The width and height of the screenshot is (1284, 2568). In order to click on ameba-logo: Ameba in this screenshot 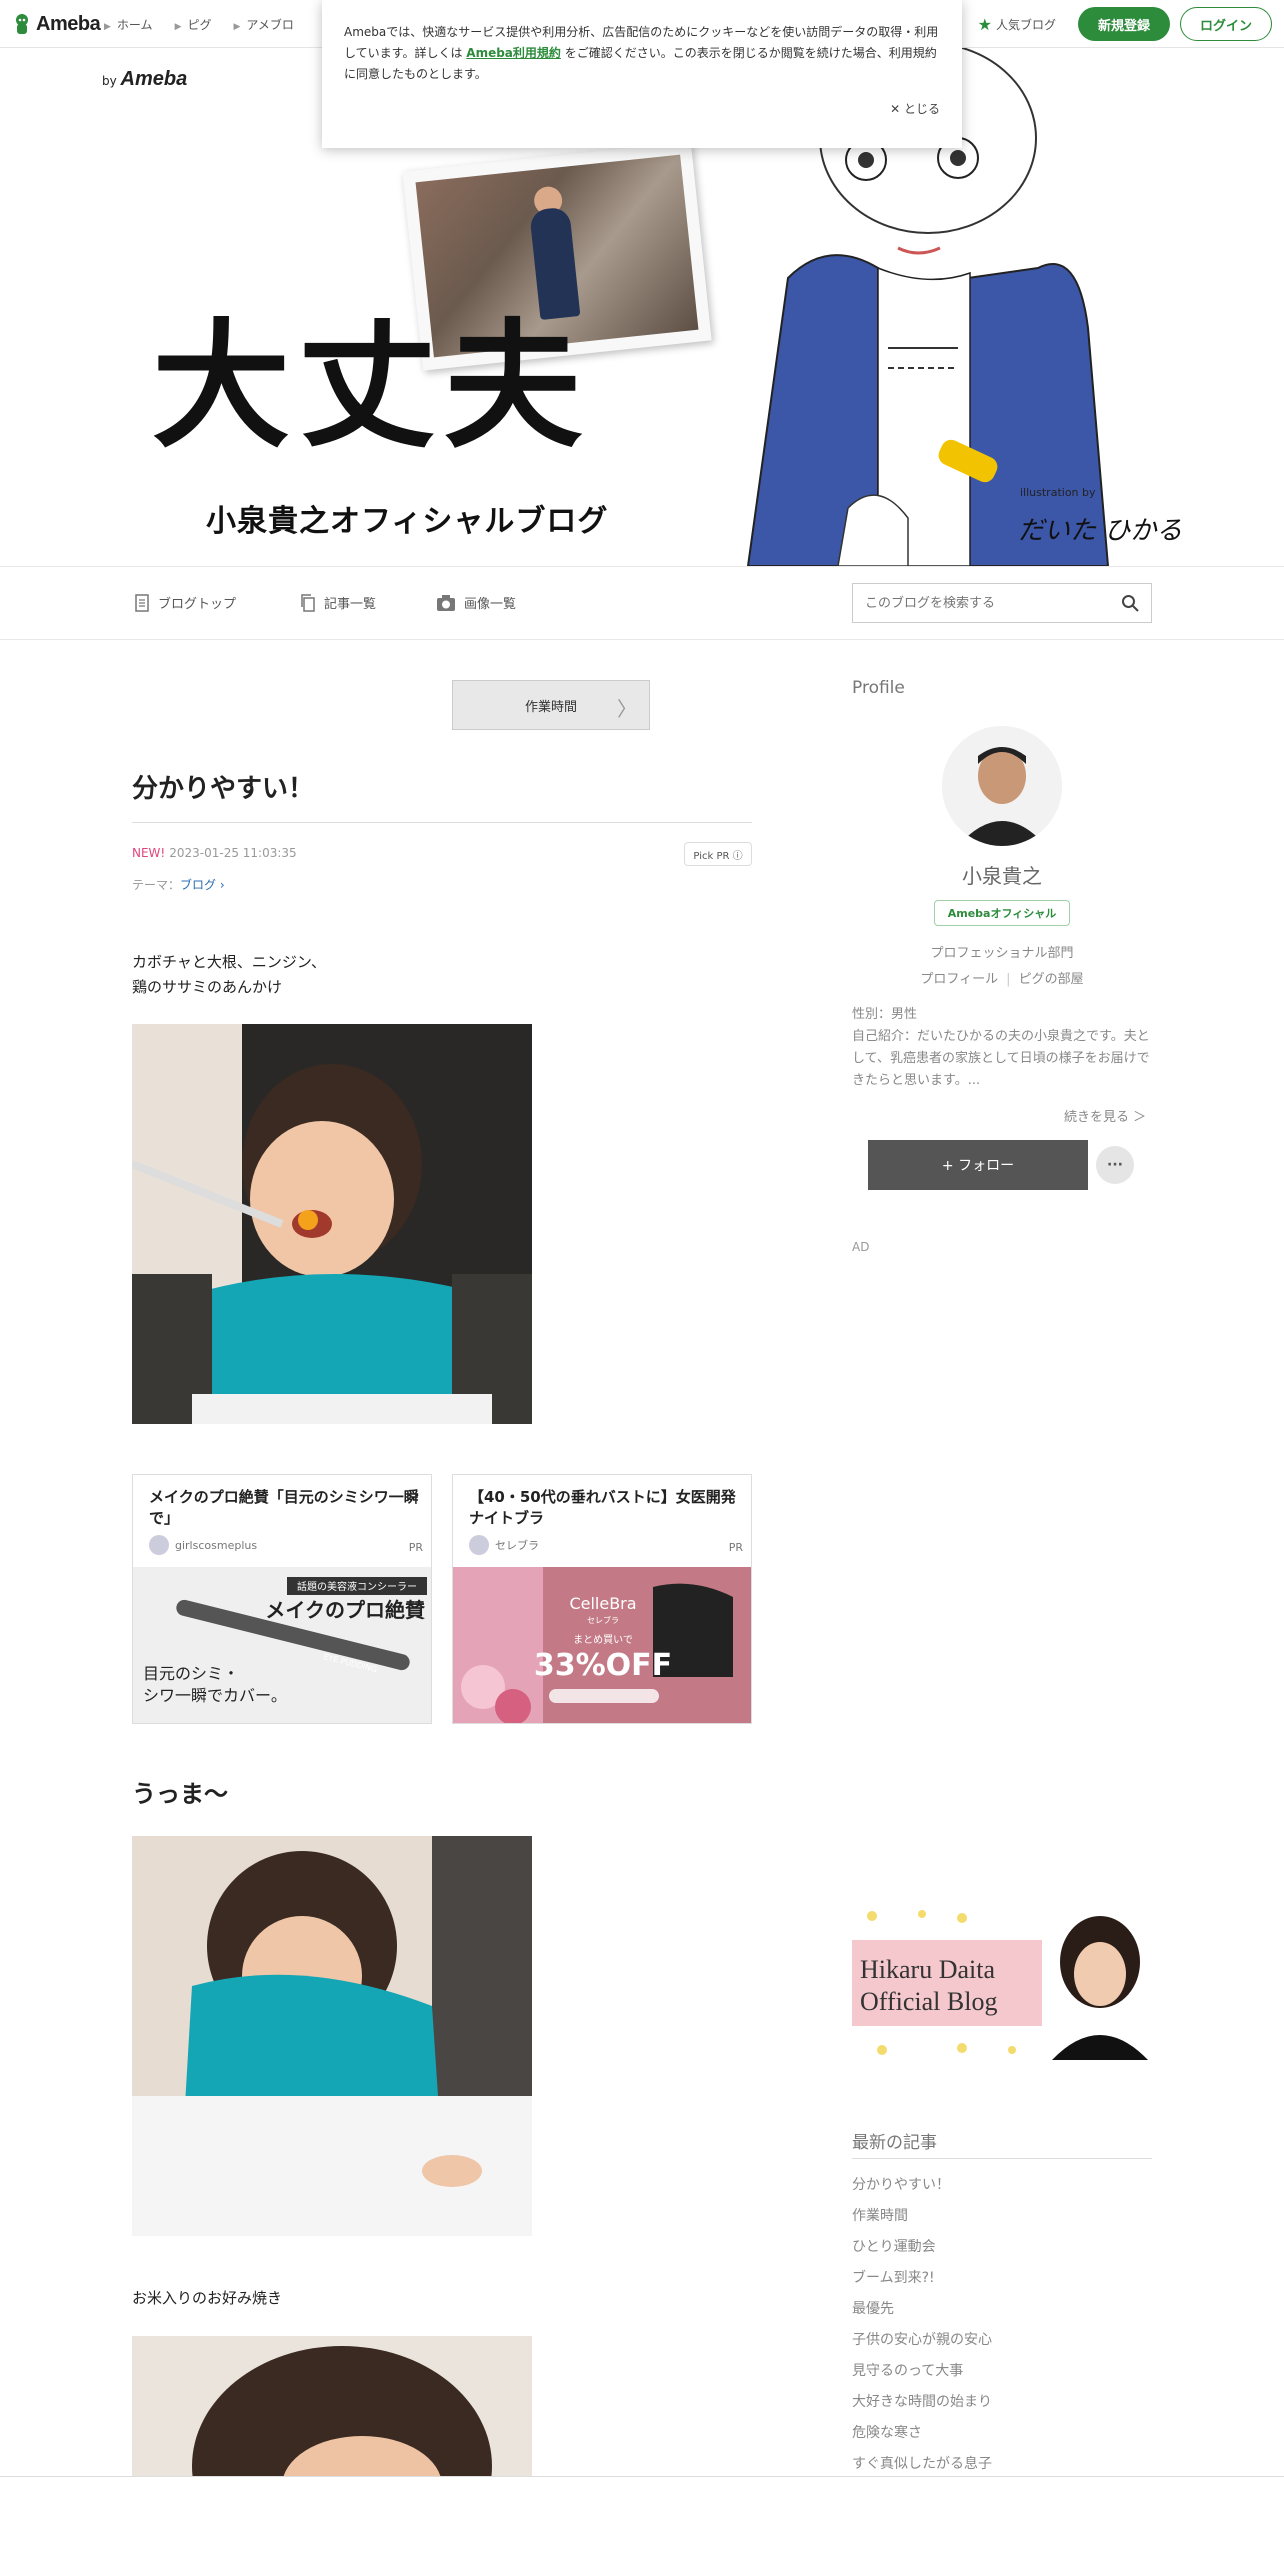, I will do `click(56, 24)`.